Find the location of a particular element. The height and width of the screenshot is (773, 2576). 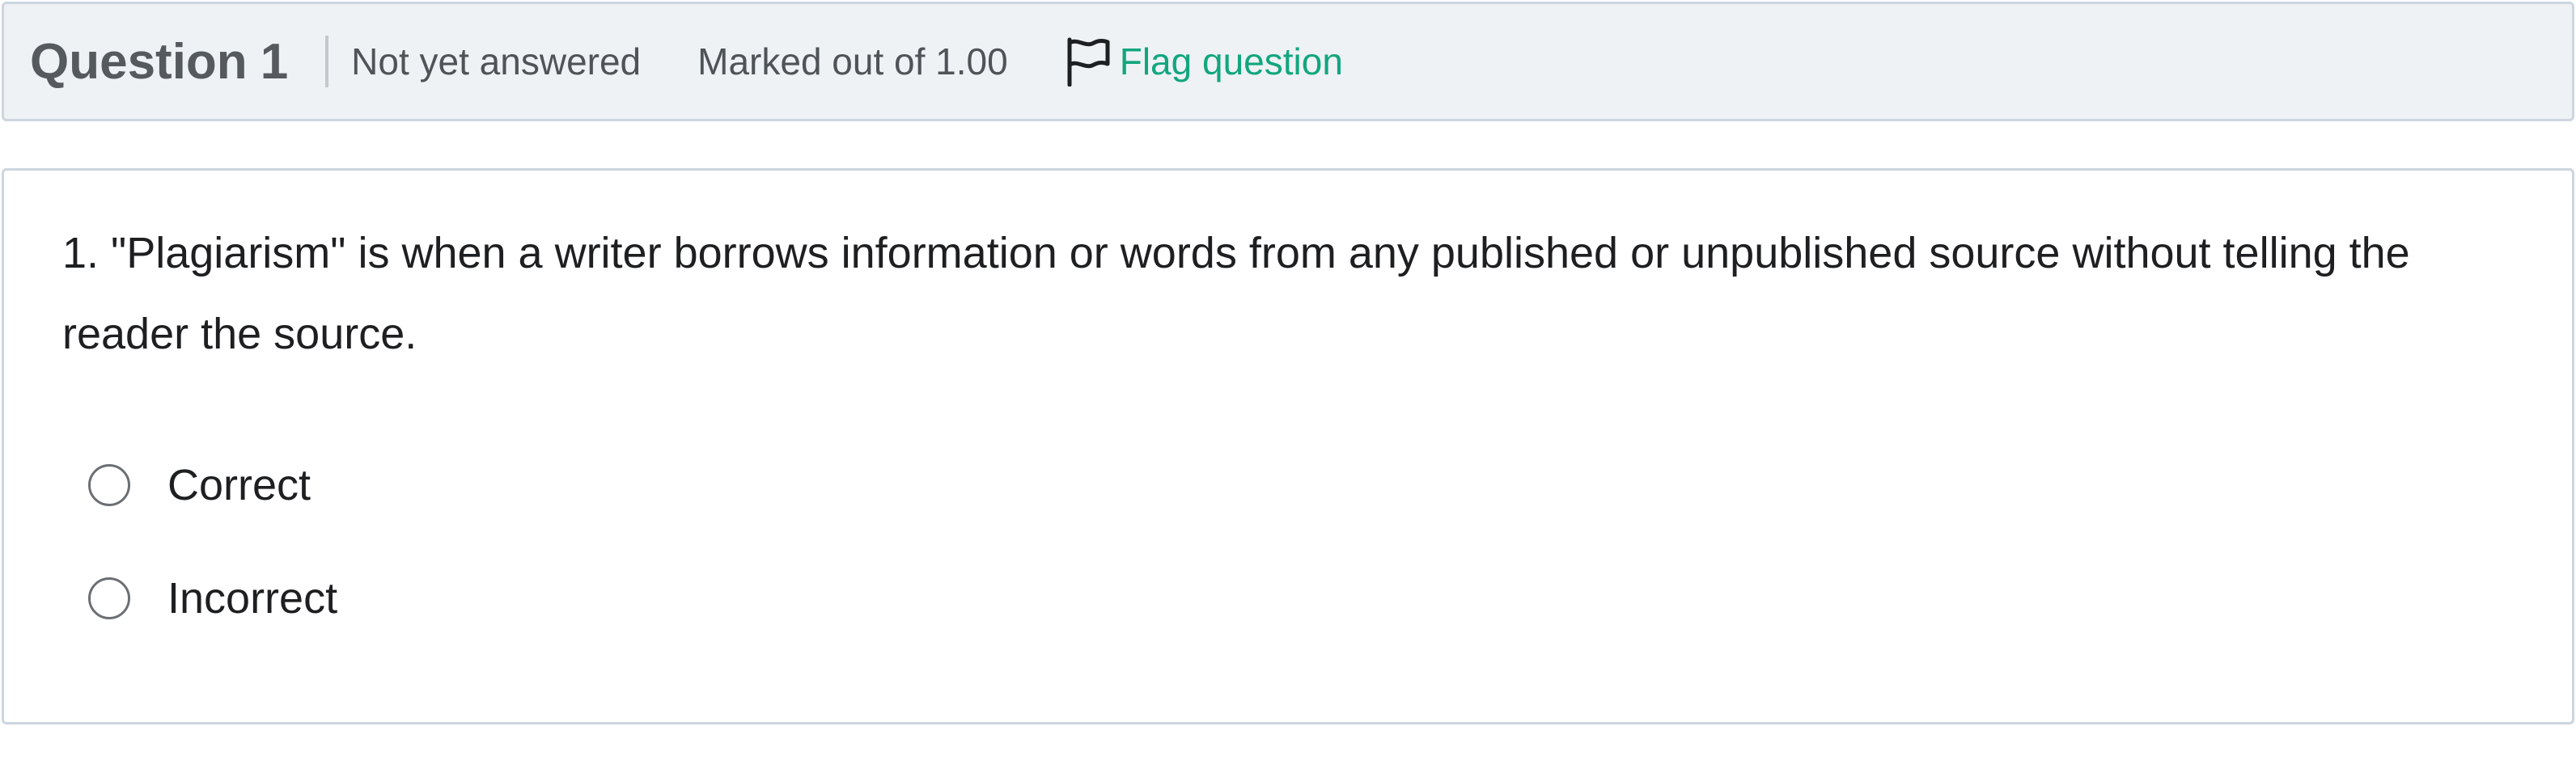

flag-outline-icon is located at coordinates (1088, 62).